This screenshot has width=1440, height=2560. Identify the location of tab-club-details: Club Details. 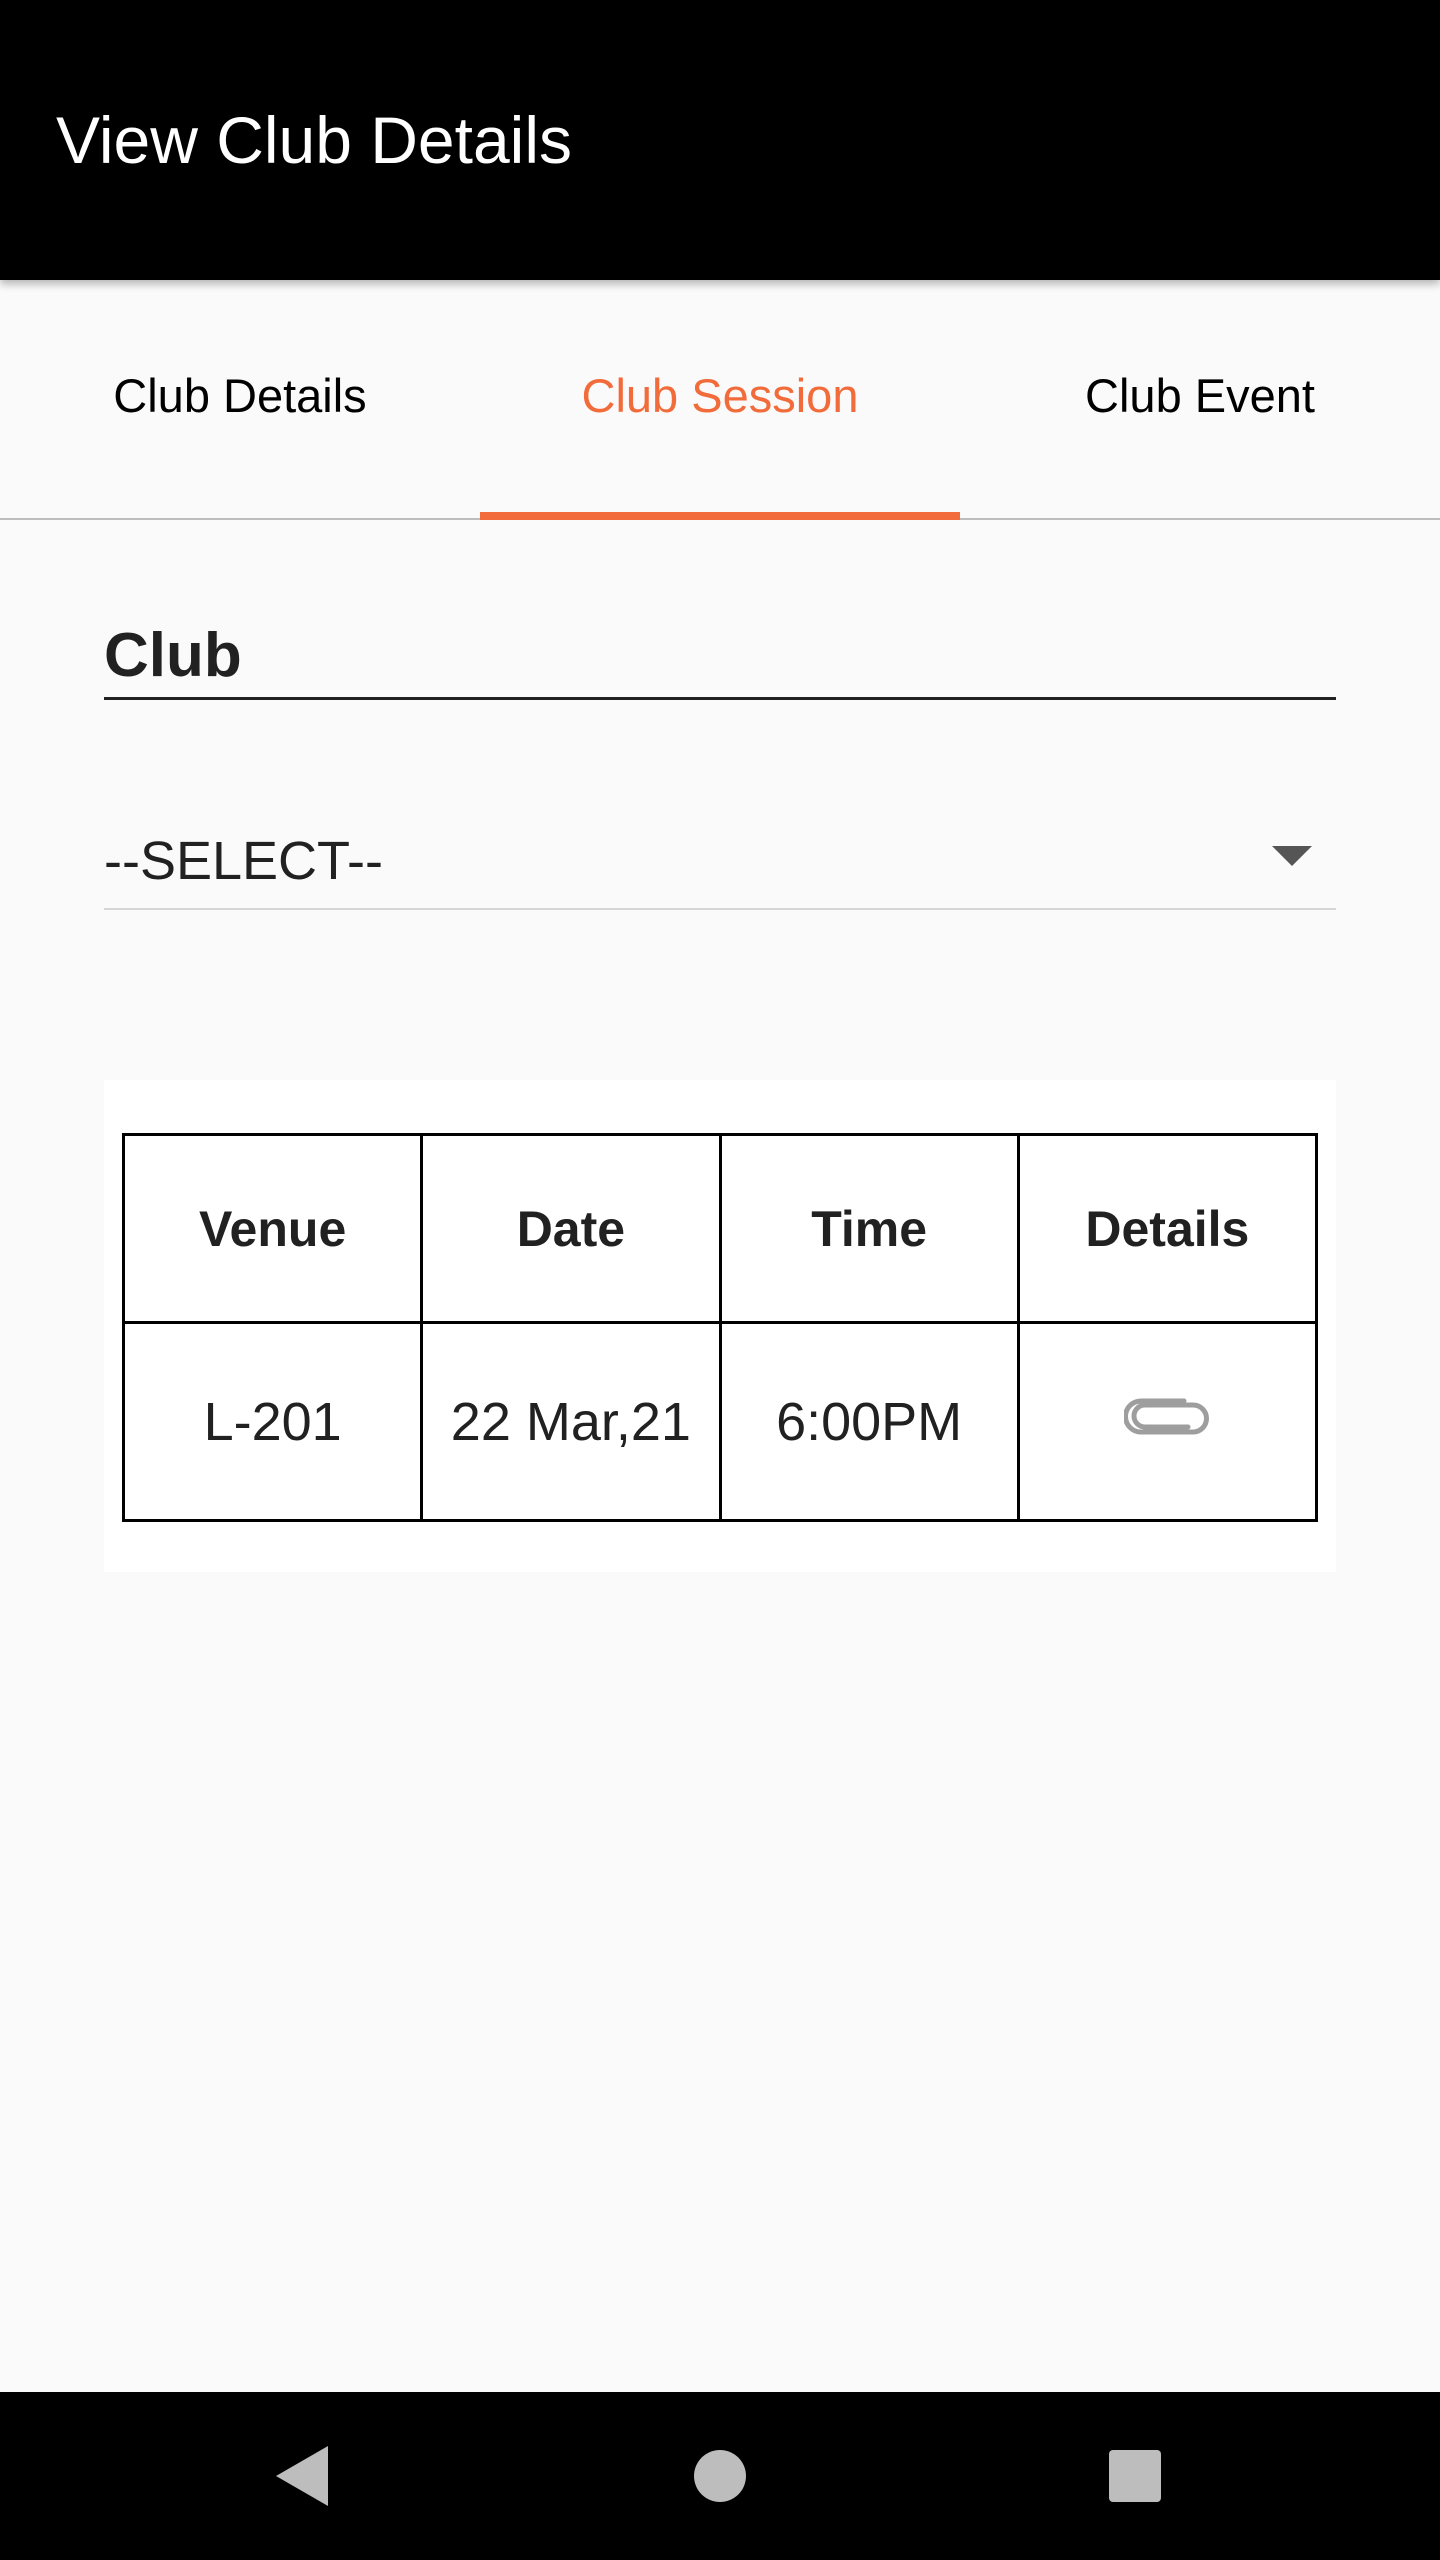
(240, 399).